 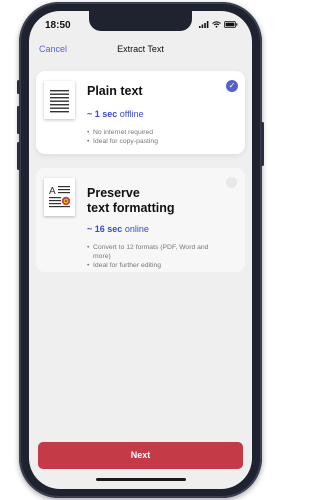 I want to click on list-item: No internet required, so click(x=162, y=132).